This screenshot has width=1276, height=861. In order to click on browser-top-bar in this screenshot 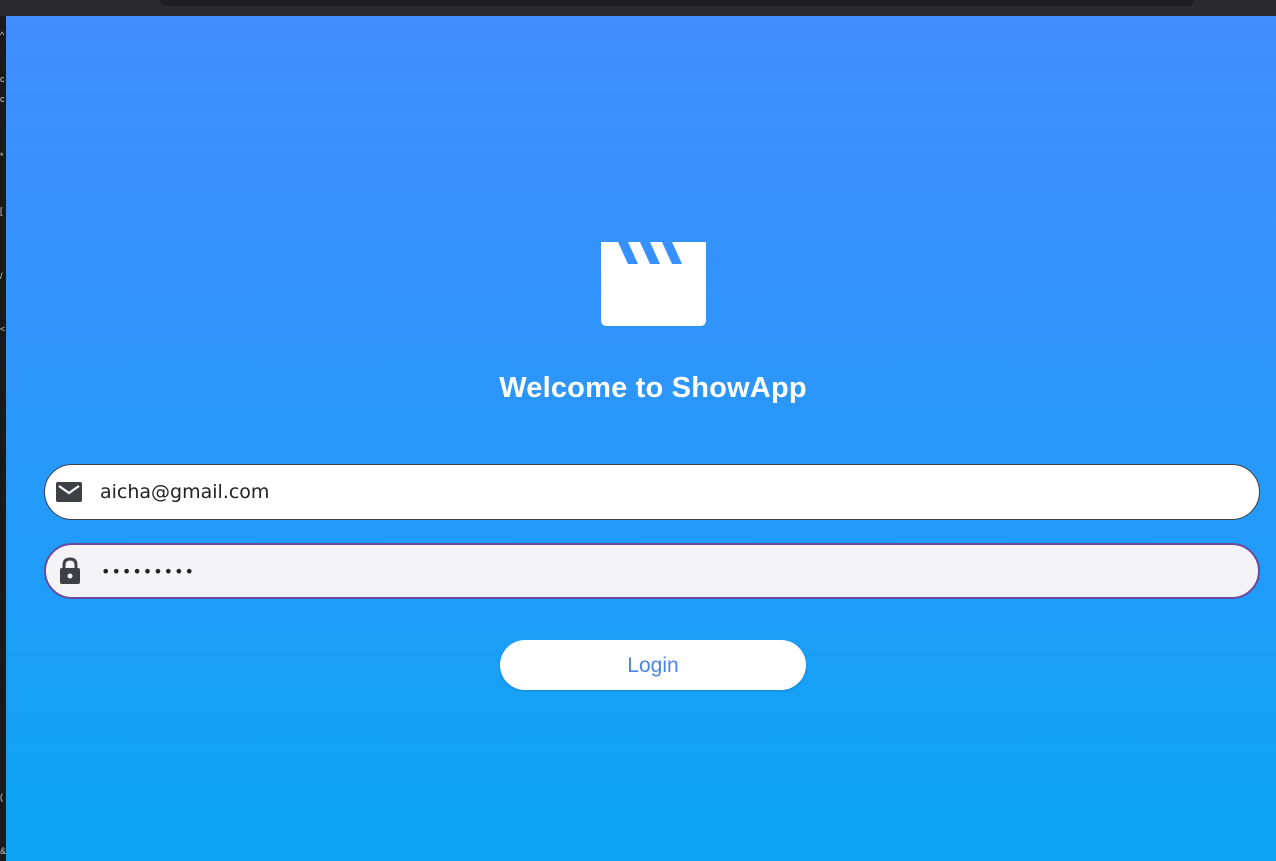, I will do `click(638, 8)`.